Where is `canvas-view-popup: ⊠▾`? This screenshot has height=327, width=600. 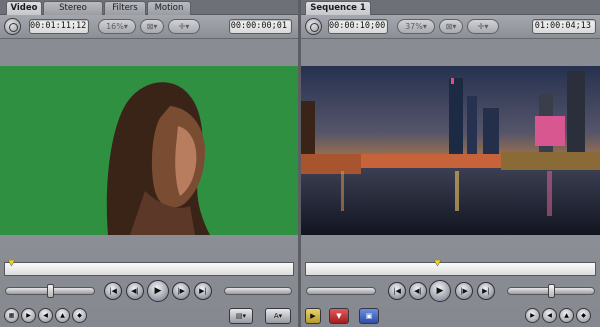
canvas-view-popup: ⊠▾ is located at coordinates (451, 26).